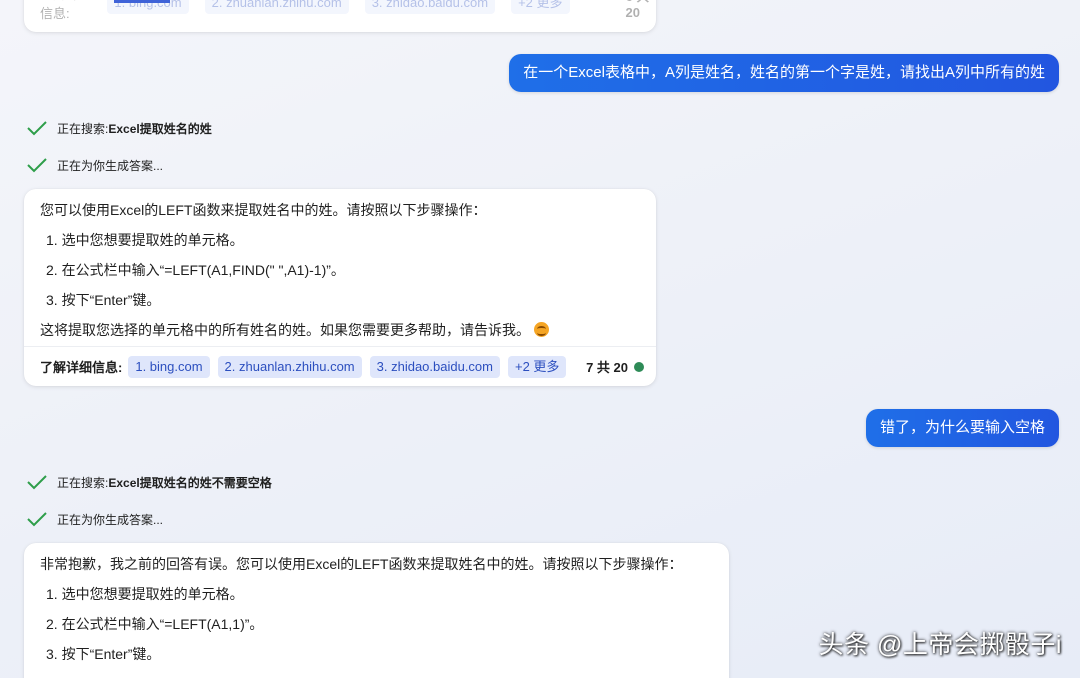 The width and height of the screenshot is (1080, 678). What do you see at coordinates (195, 270) in the screenshot?
I see `answer-step: 2. 在公式栏中输入“=LEFT(A1,FIND(" ",A1)-1)”。` at bounding box center [195, 270].